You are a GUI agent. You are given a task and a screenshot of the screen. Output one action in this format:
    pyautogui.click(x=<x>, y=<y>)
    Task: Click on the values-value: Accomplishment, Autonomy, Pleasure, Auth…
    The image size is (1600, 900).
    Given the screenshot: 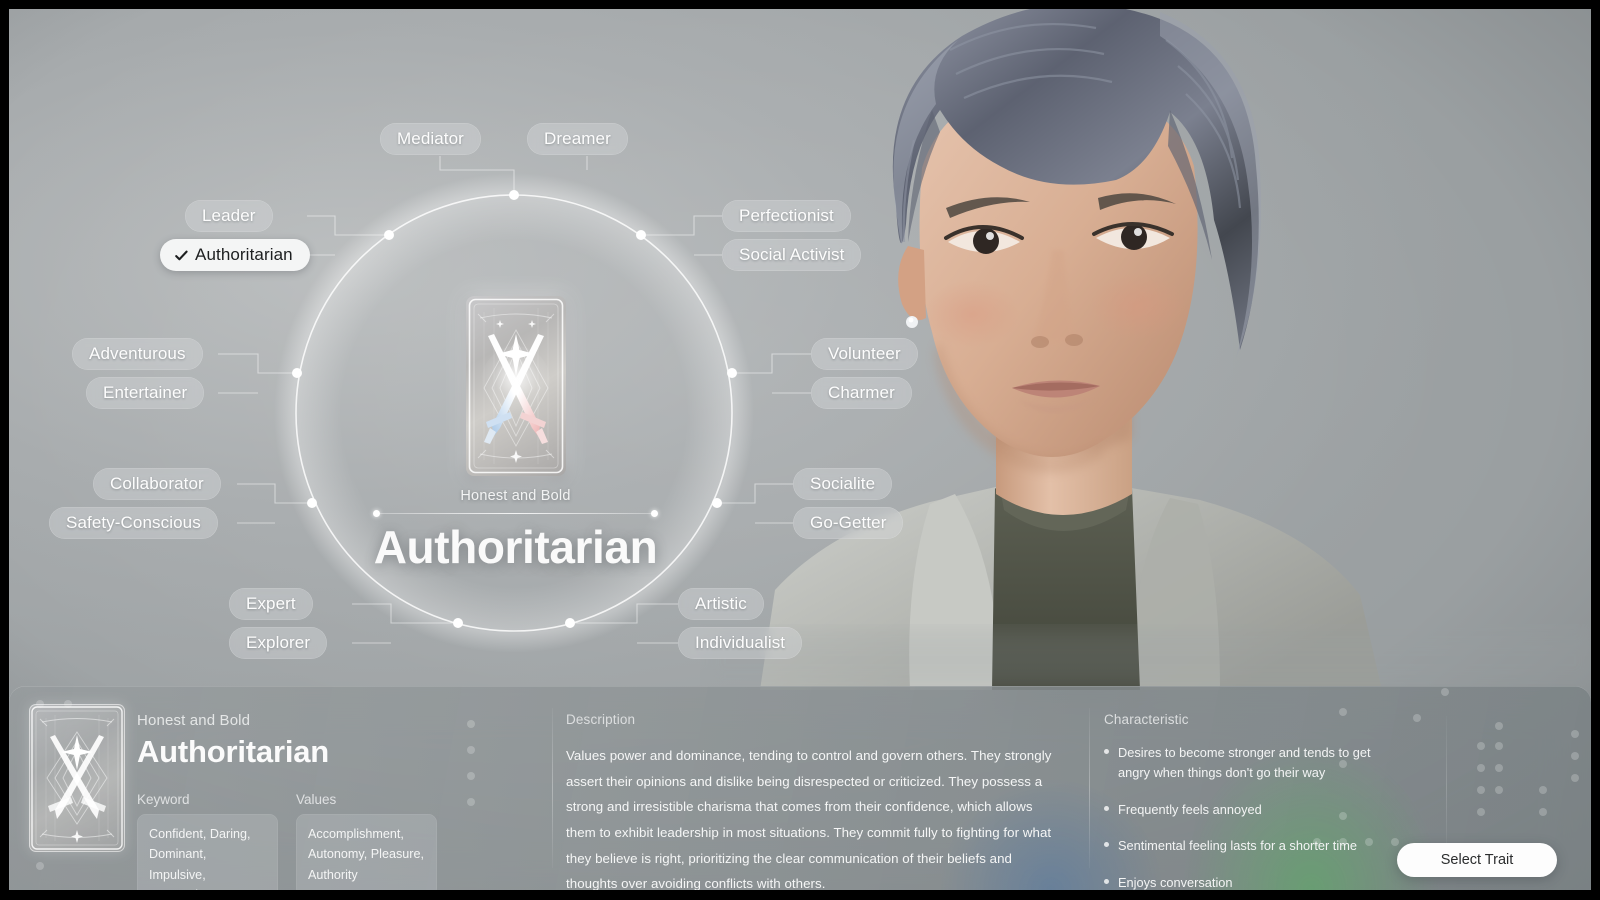 What is the action you would take?
    pyautogui.click(x=366, y=852)
    